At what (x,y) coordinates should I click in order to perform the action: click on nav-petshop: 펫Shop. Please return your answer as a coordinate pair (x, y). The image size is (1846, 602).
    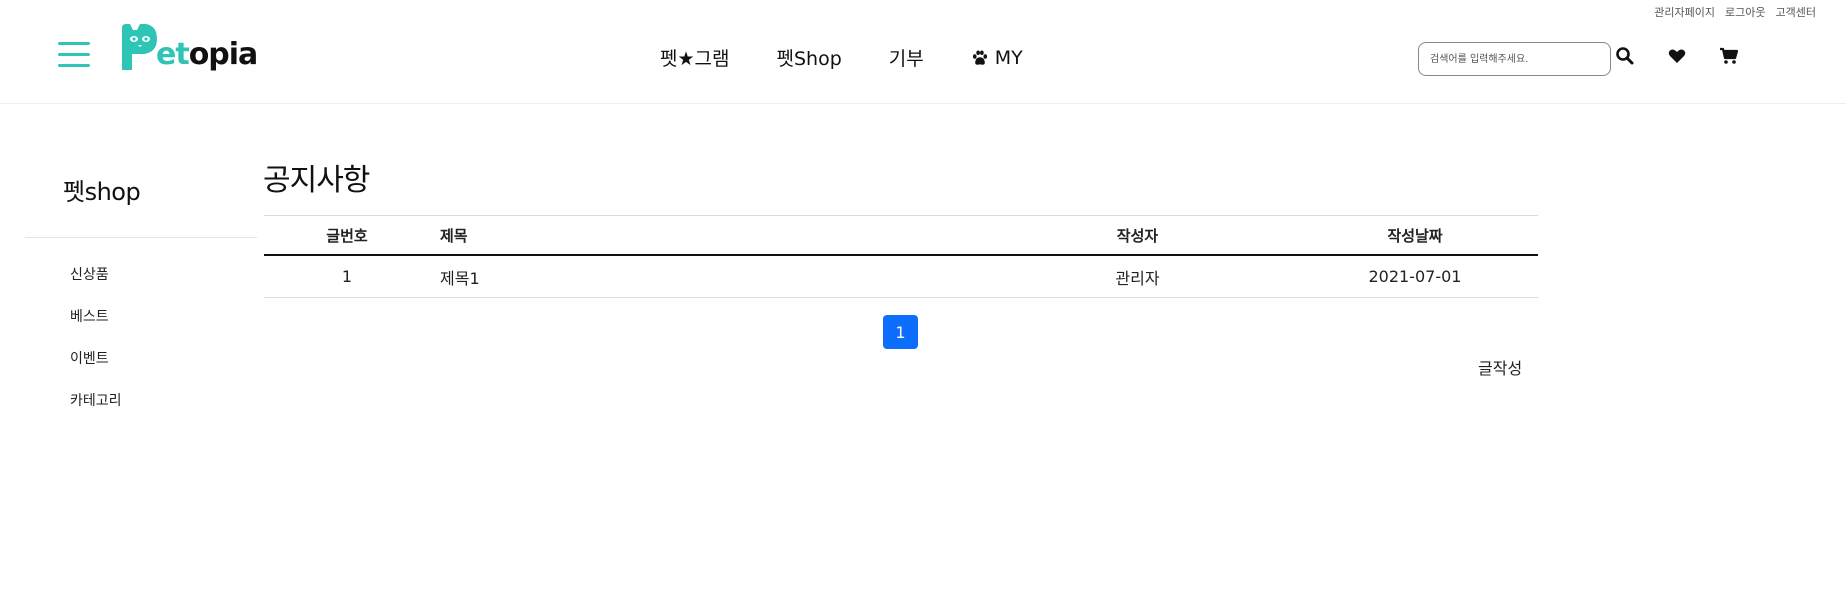
    Looking at the image, I should click on (808, 57).